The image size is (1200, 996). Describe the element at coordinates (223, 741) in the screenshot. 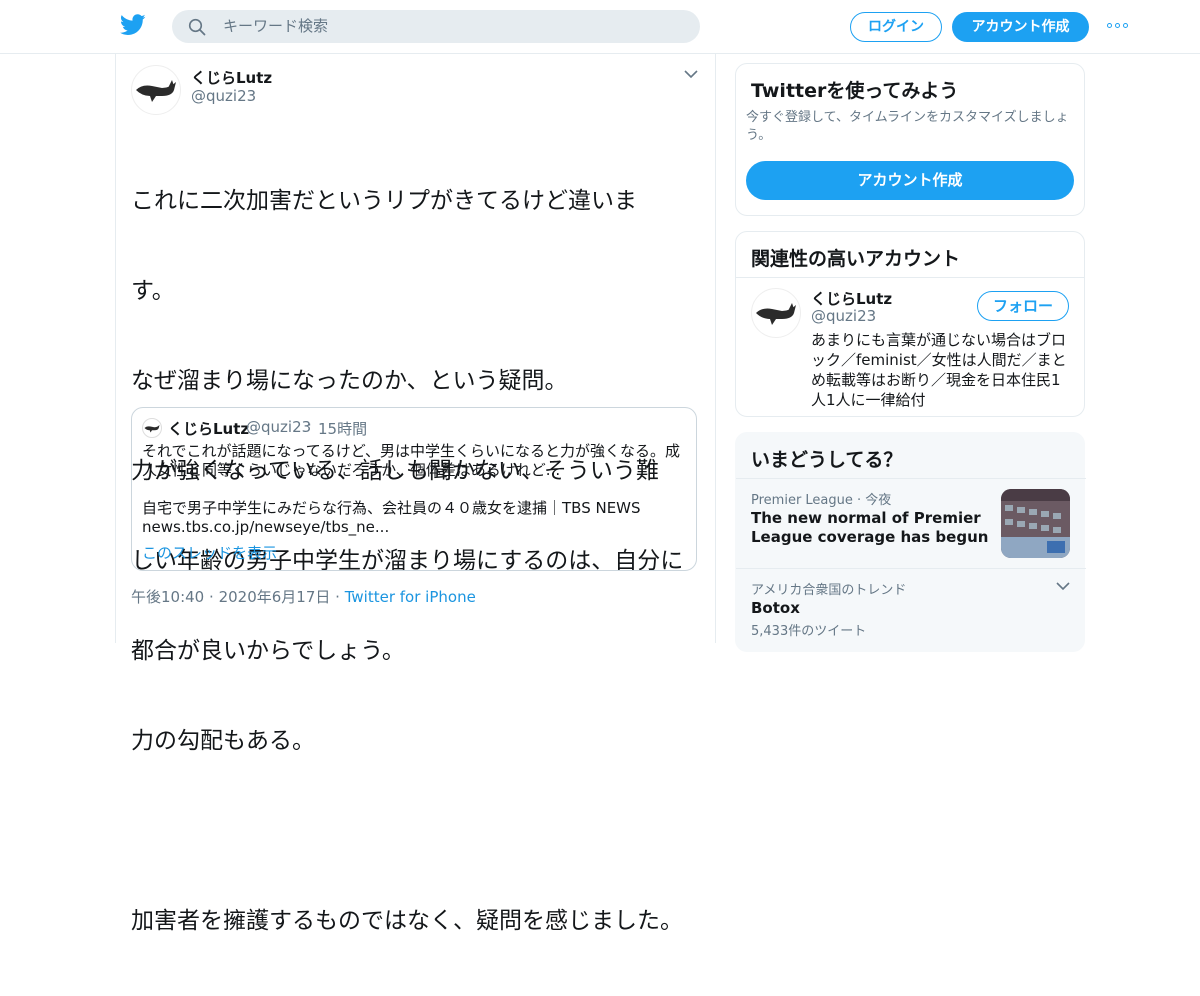

I see `tweet-text-line: 力の勾配もある。` at that location.